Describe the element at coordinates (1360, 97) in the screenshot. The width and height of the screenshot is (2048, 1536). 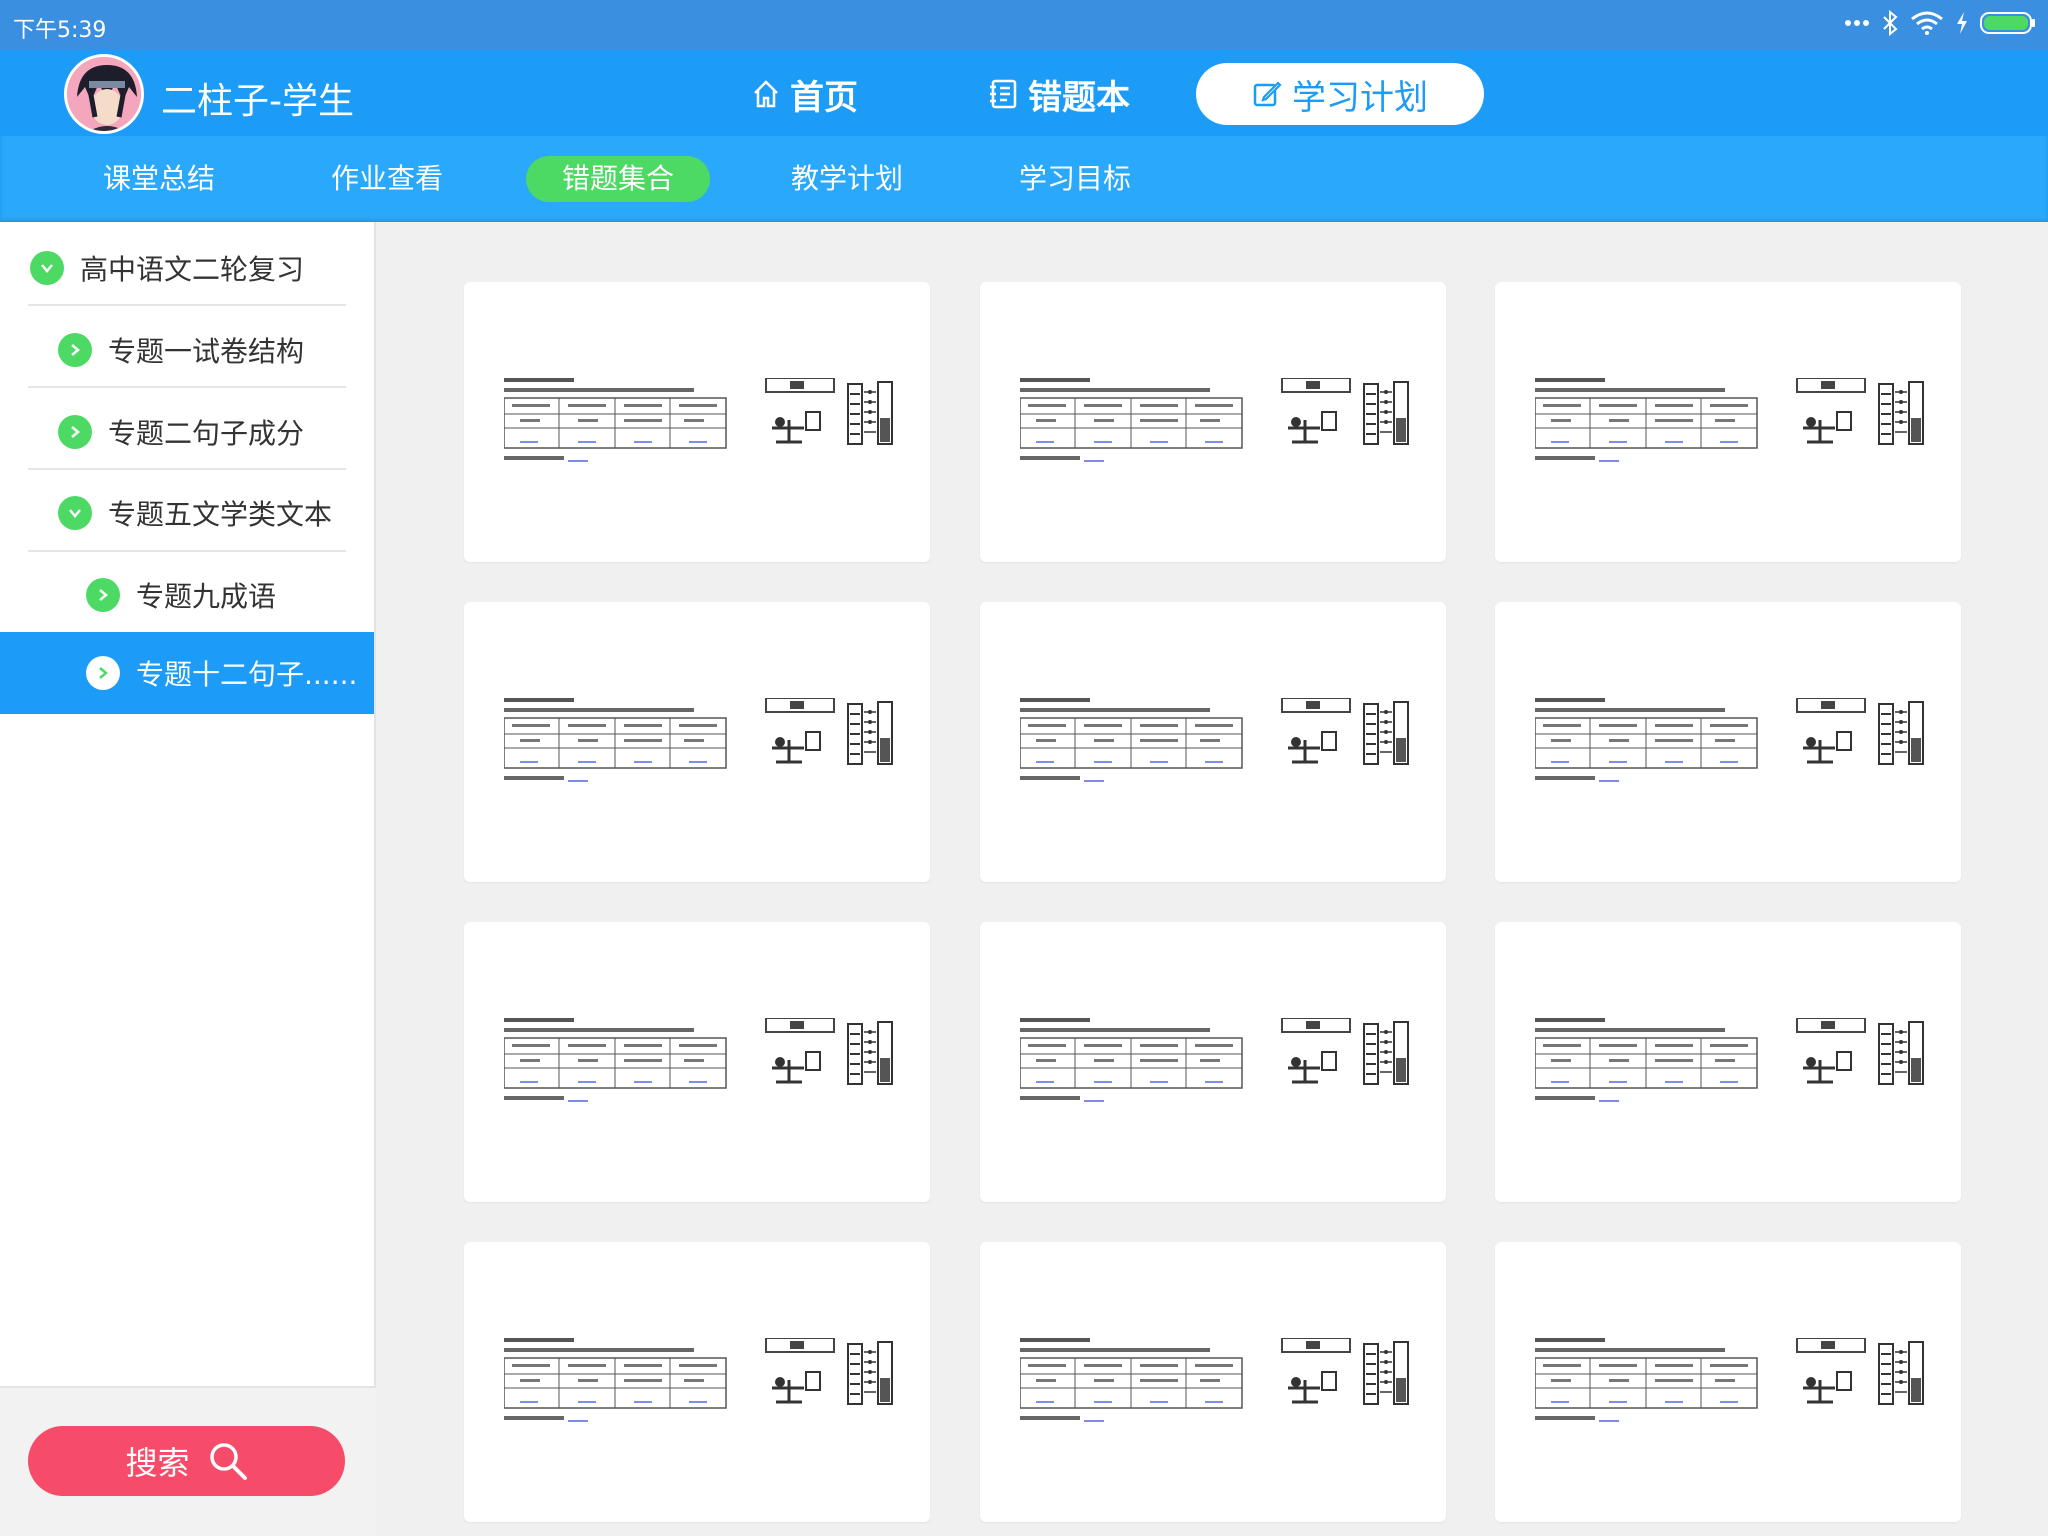
I see `nav-study-plan-label: 学习计划` at that location.